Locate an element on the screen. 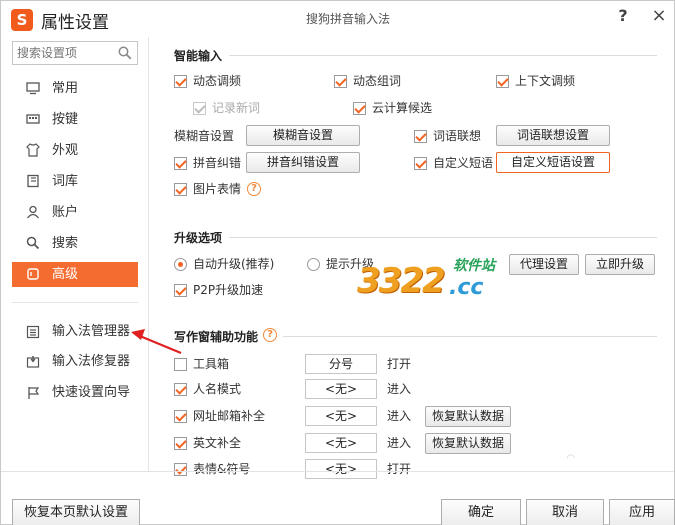 This screenshot has width=675, height=525. fuzzy-sound-settings-button: 模糊音设置 is located at coordinates (303, 135).